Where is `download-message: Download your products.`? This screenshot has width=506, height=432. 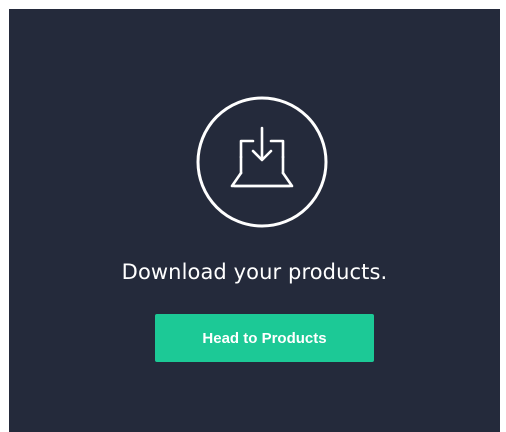
download-message: Download your products. is located at coordinates (254, 272).